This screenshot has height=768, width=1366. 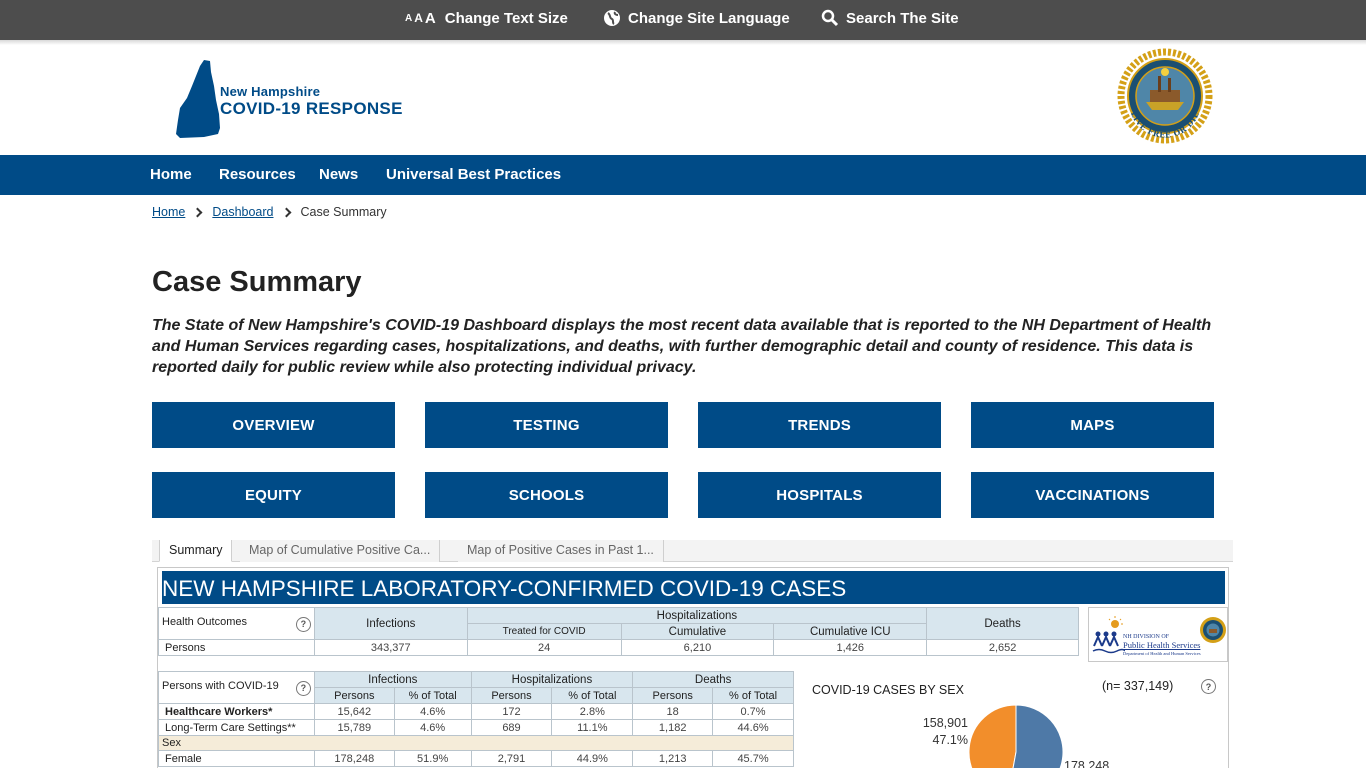 I want to click on pw-deaths-header: Deaths, so click(x=713, y=679).